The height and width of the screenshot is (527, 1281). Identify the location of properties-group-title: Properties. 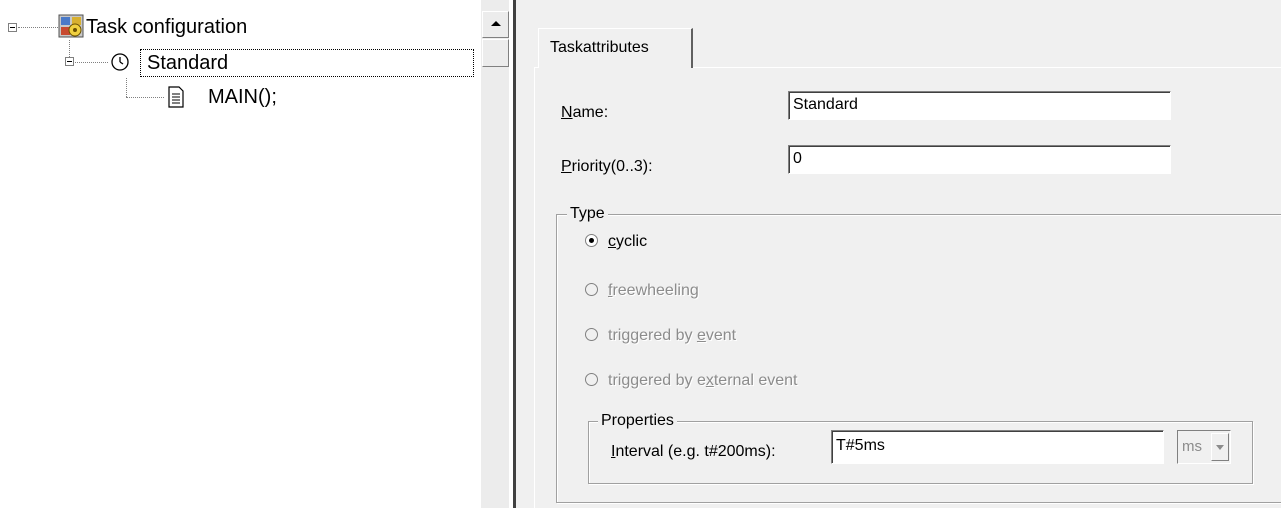
(637, 421).